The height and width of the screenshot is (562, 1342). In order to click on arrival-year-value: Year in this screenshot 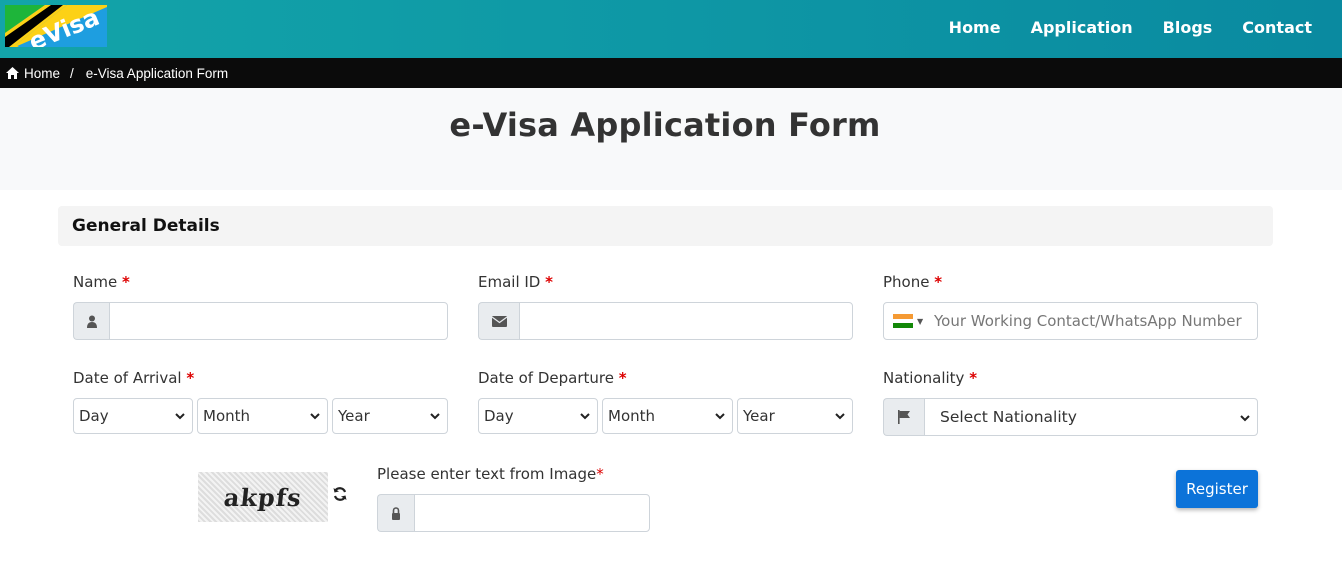, I will do `click(354, 416)`.